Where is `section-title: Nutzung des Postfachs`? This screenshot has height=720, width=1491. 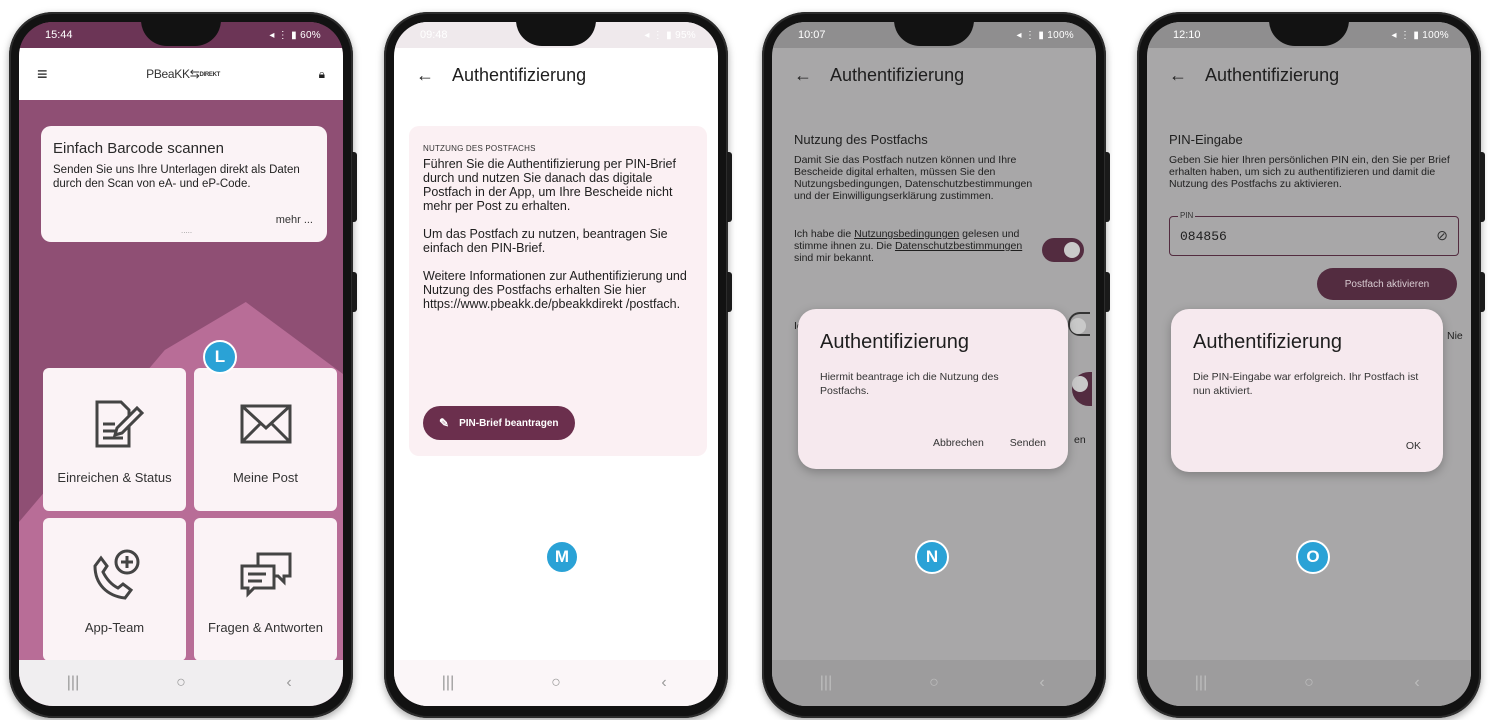
section-title: Nutzung des Postfachs is located at coordinates (861, 139).